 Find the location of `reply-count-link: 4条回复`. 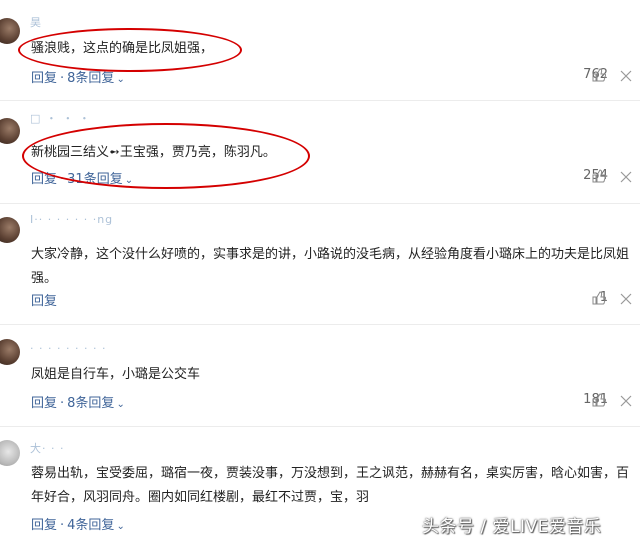

reply-count-link: 4条回复 is located at coordinates (90, 525).